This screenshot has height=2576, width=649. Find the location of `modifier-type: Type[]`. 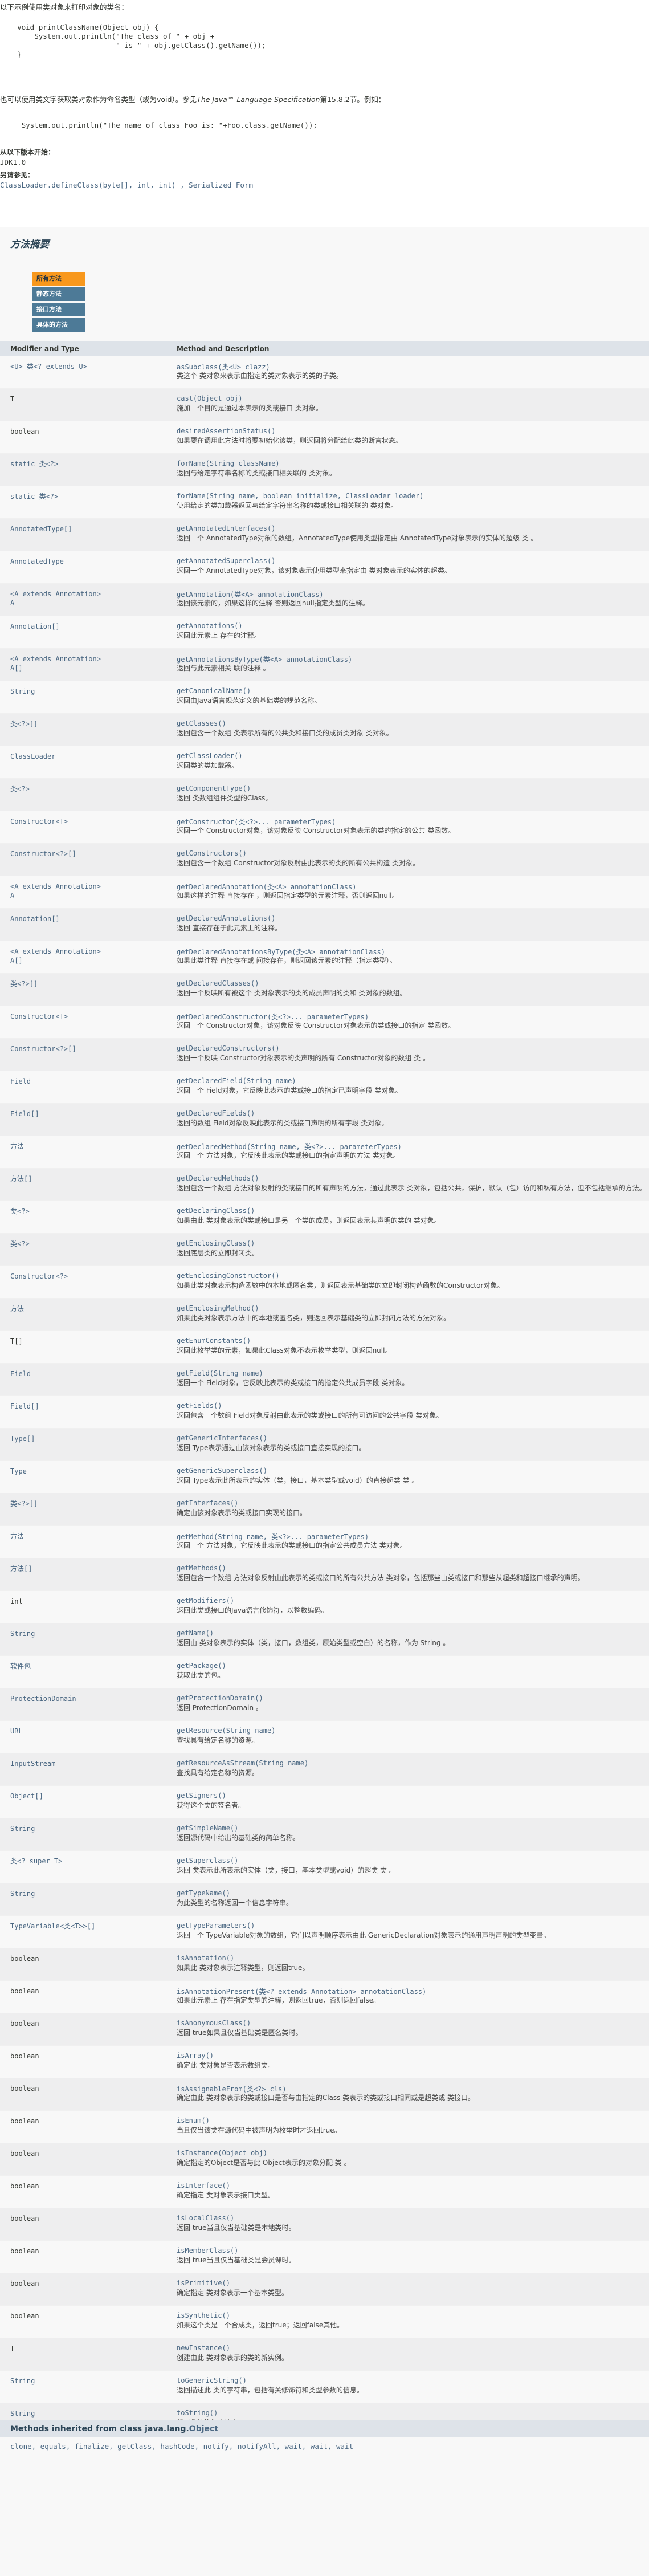

modifier-type: Type[] is located at coordinates (90, 1438).